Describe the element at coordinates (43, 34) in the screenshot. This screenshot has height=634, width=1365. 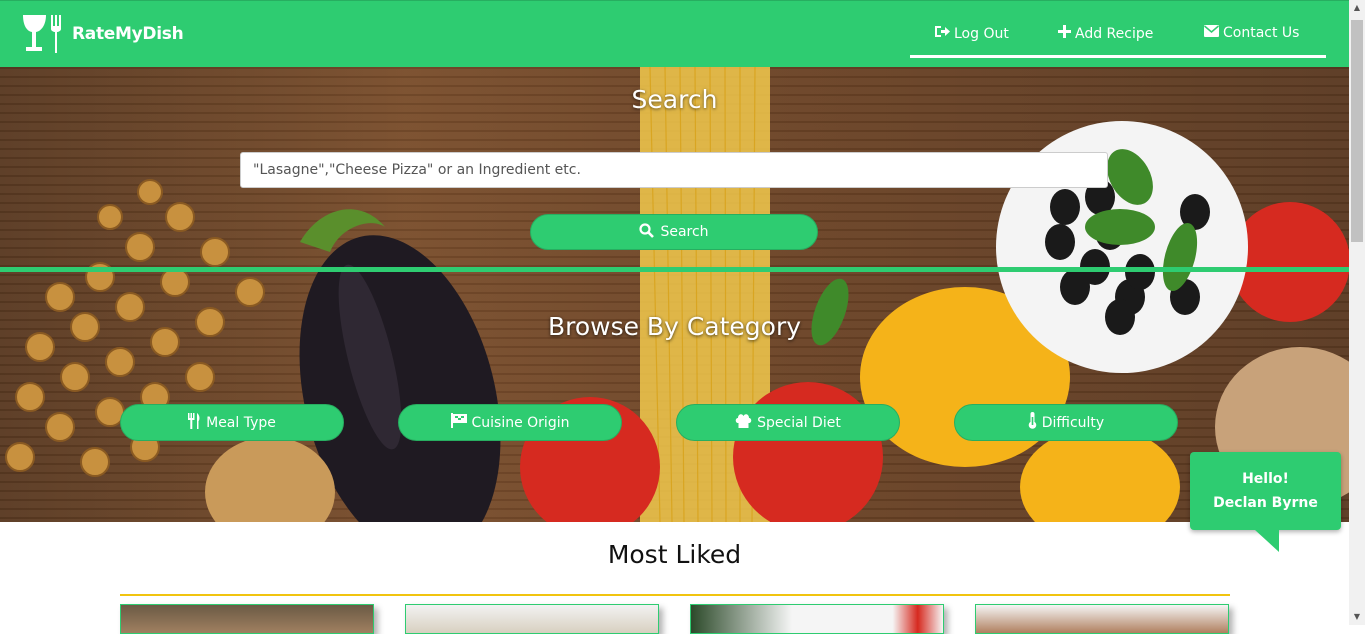
I see `cutlery-glass-icon` at that location.